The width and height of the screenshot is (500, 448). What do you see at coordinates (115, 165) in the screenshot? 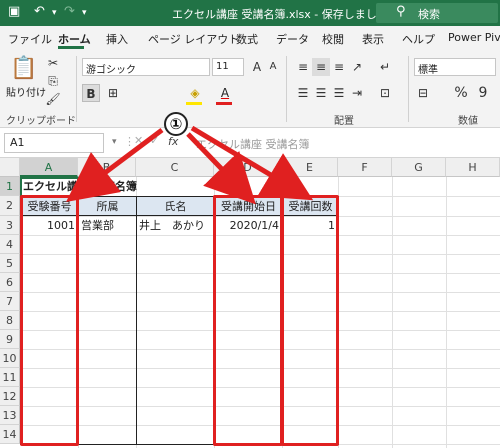
I see `arrow-to-column-a` at bounding box center [115, 165].